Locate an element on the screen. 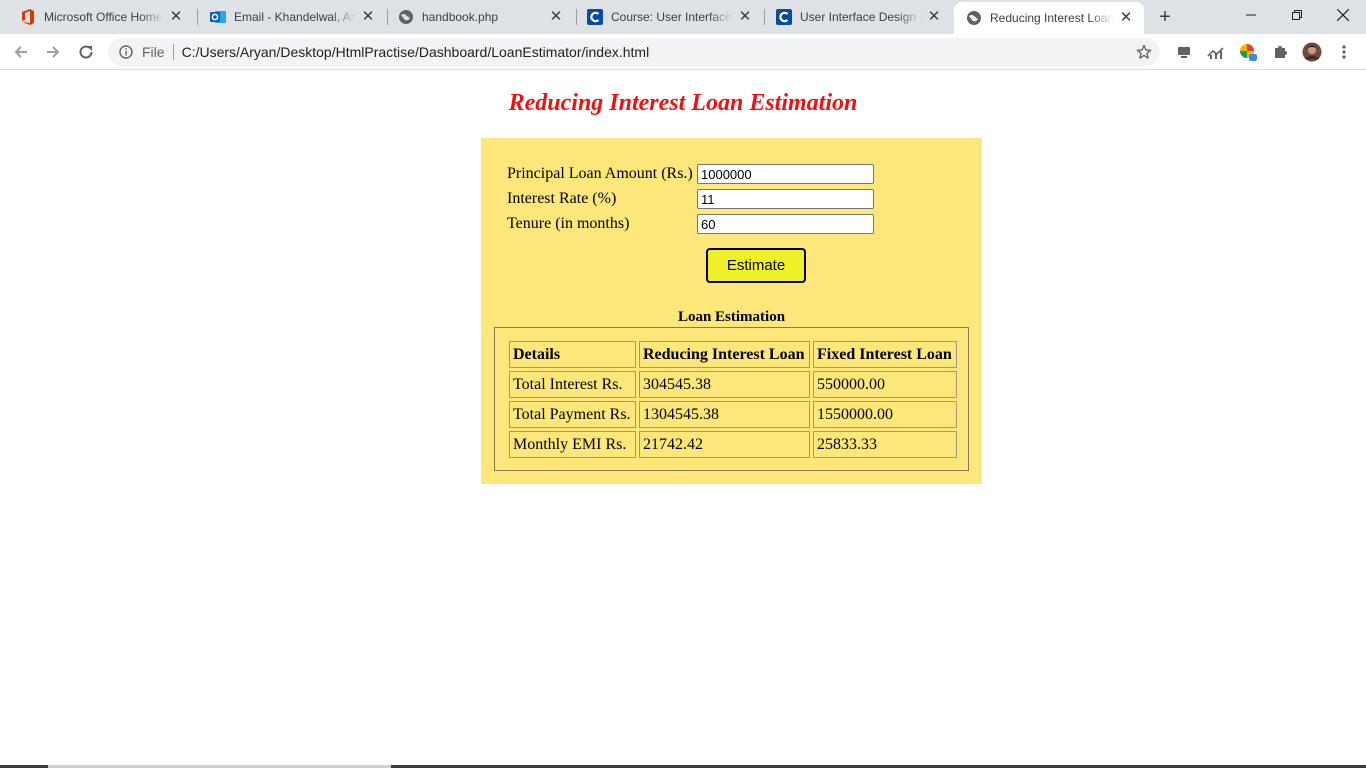 The height and width of the screenshot is (768, 1366). forward-arrow-icon is located at coordinates (53, 52).